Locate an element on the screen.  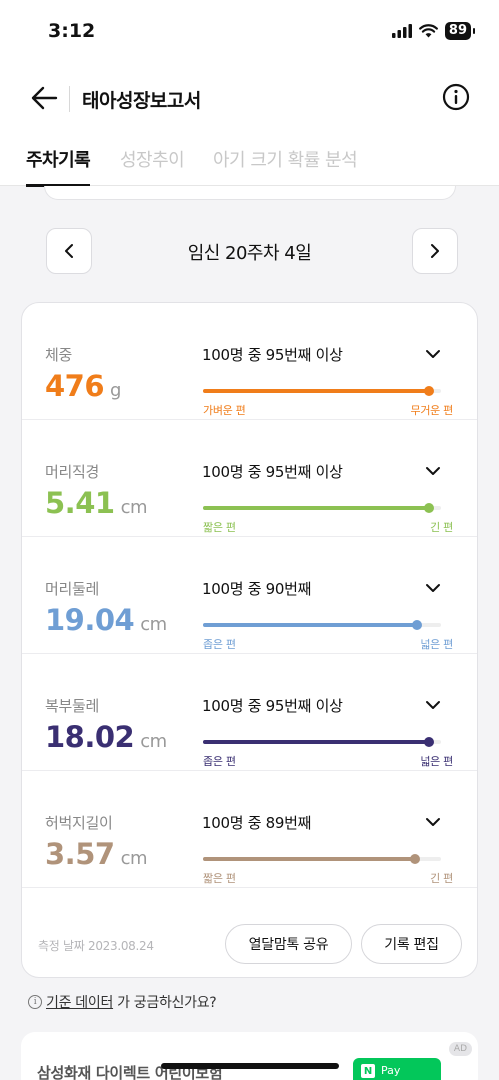
metric-number: 19.04 is located at coordinates (90, 620).